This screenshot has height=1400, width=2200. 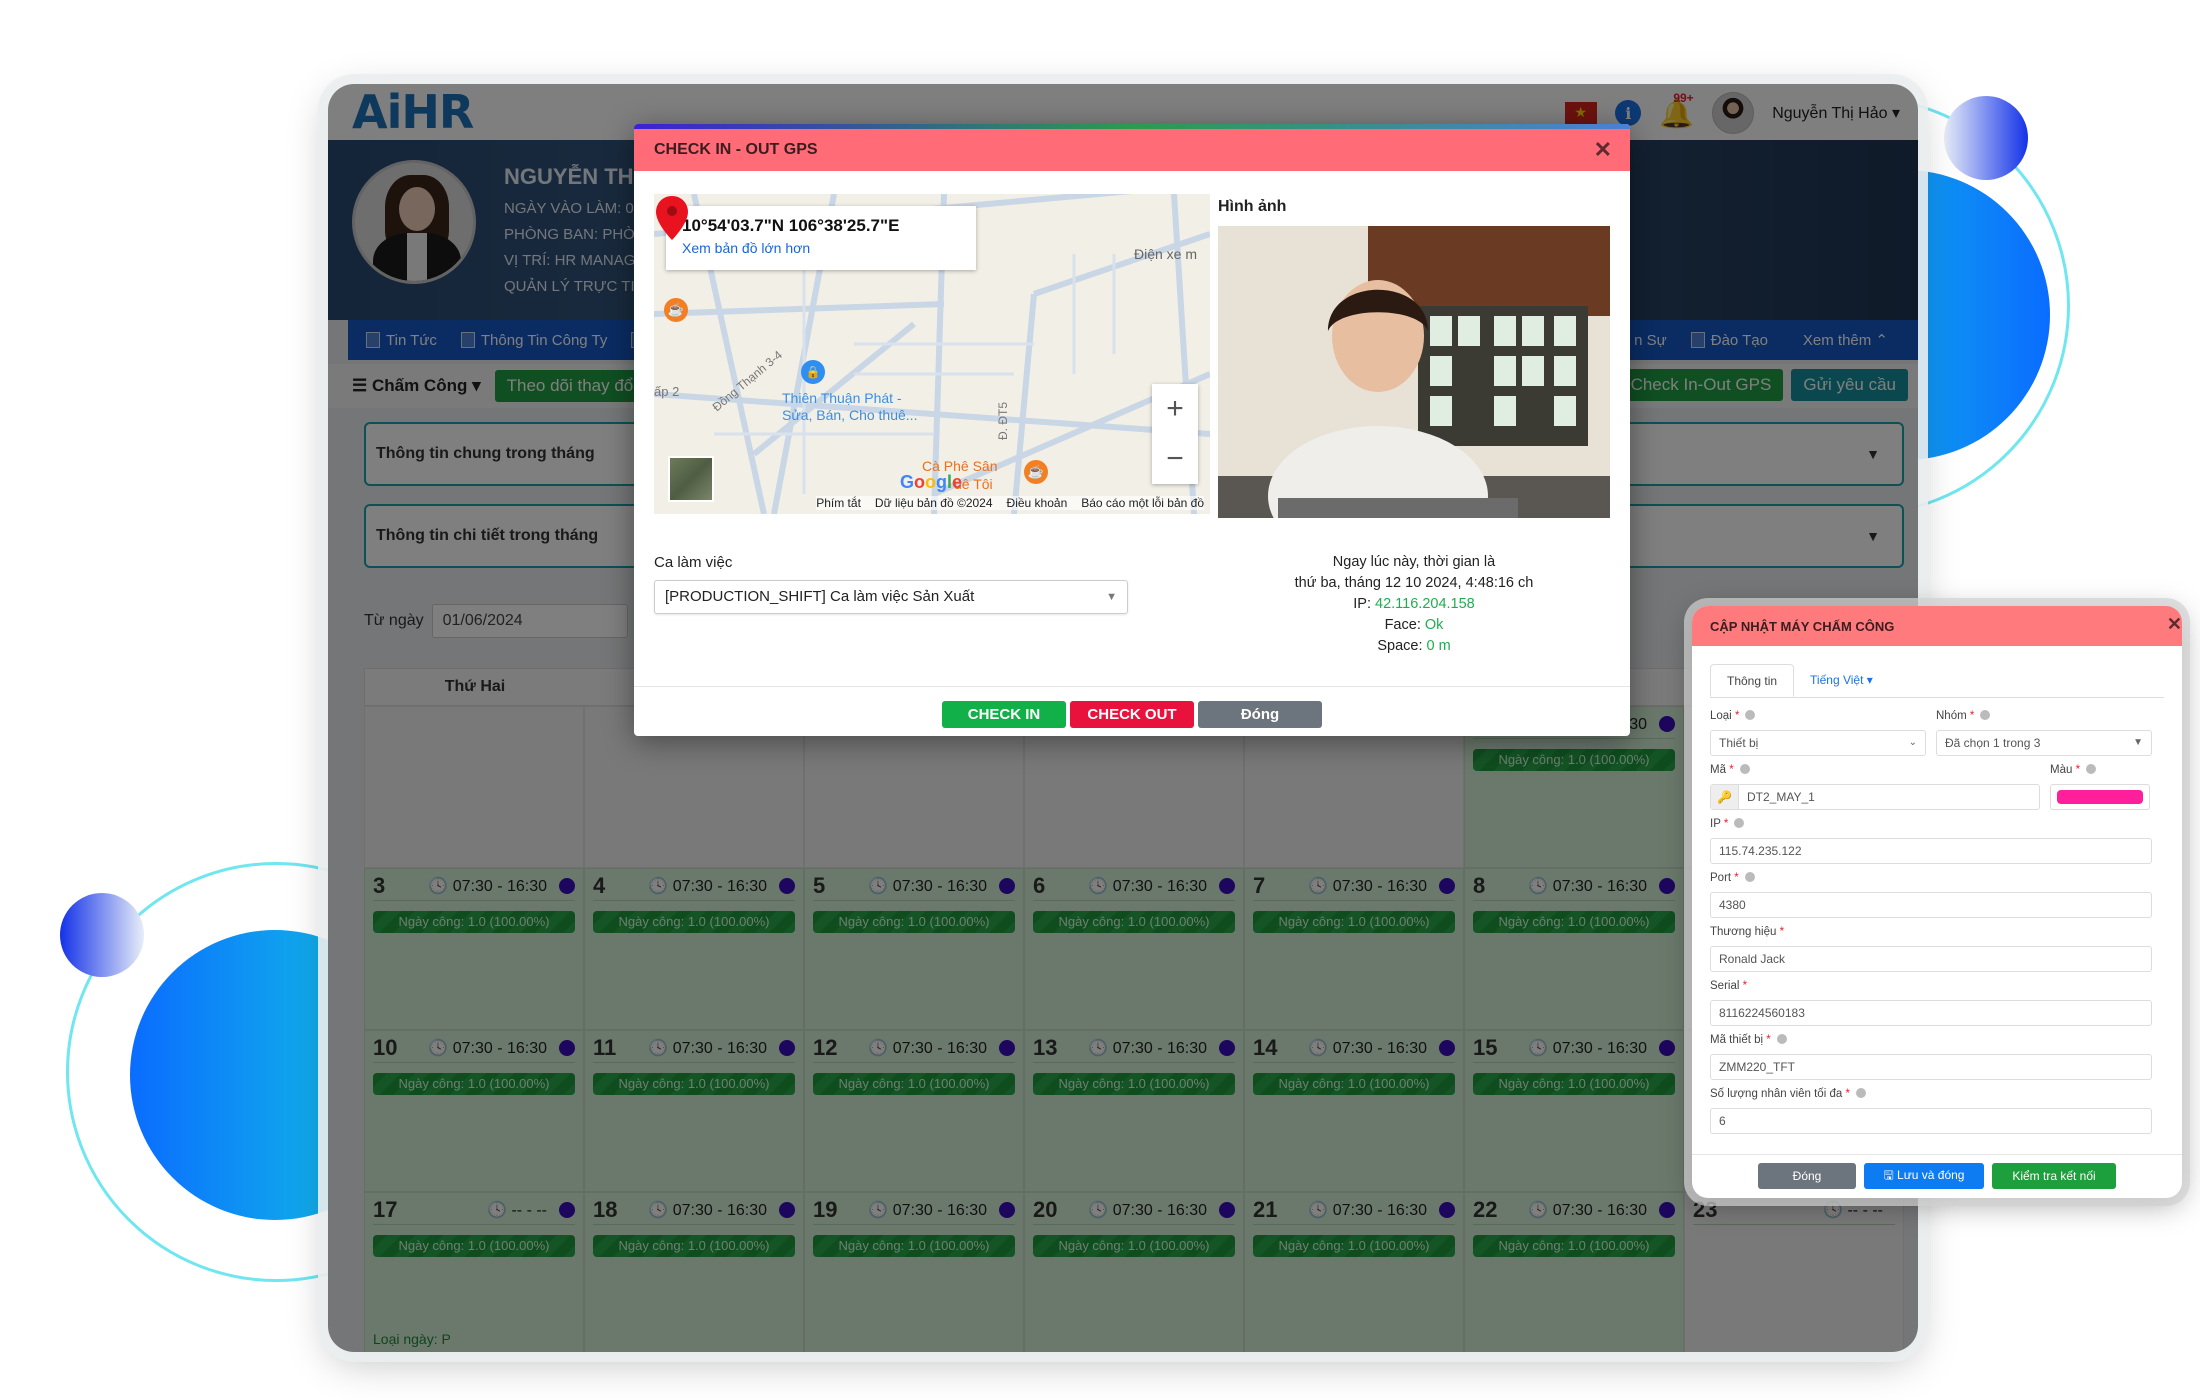 I want to click on device-modal-title: CẬP NHẬT MÁY CHẤM CÔNG, so click(x=1802, y=626).